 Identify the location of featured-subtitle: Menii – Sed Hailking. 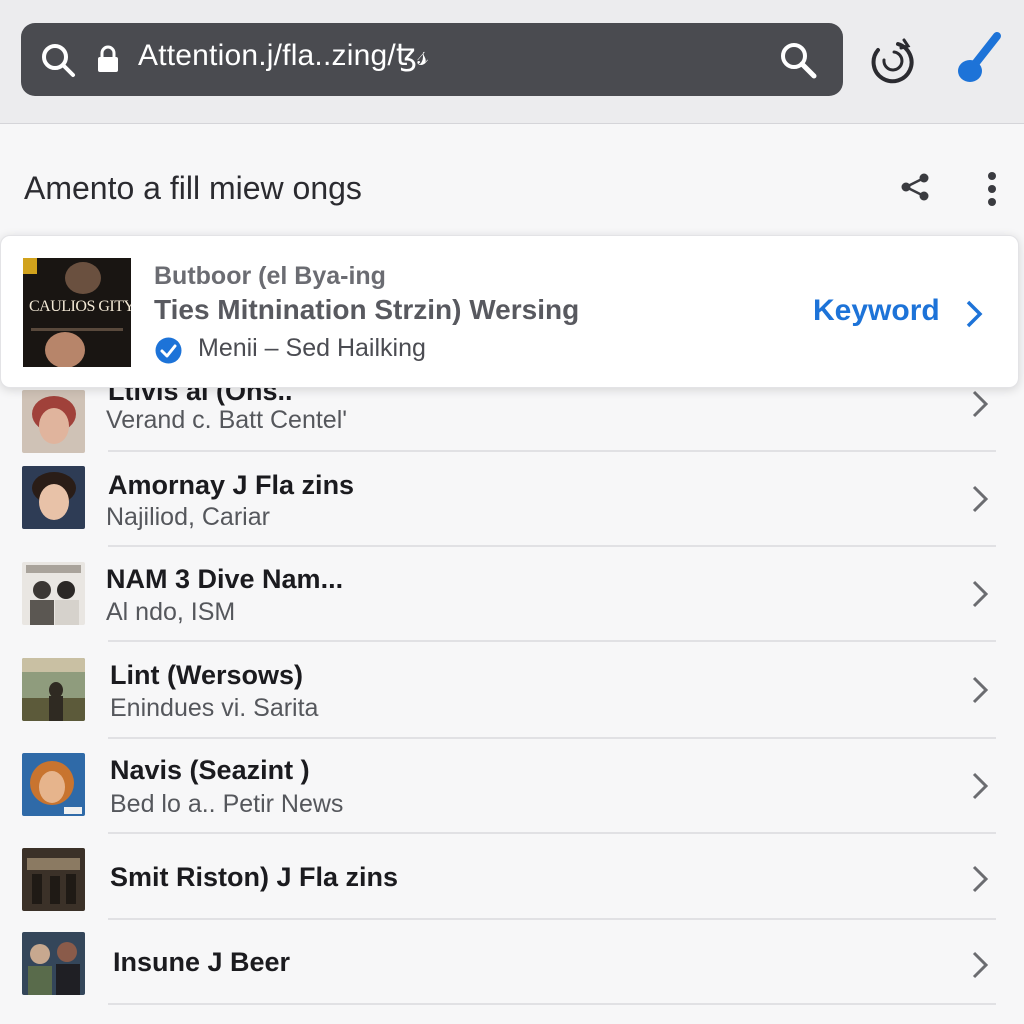
(312, 348).